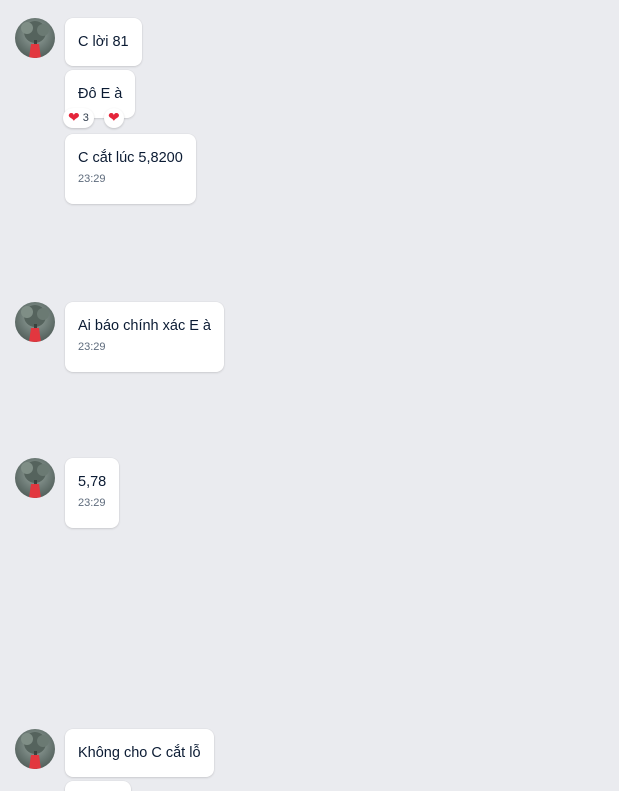  What do you see at coordinates (100, 94) in the screenshot?
I see `message-text: Đô E à` at bounding box center [100, 94].